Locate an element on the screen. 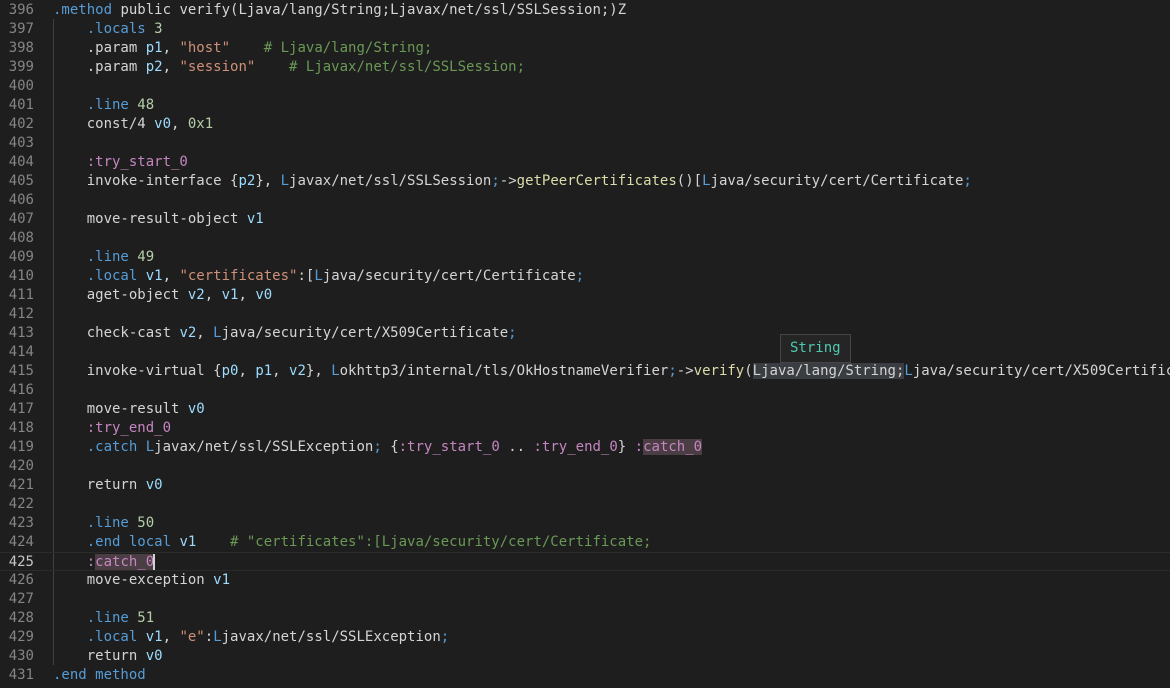 This screenshot has width=1170, height=688. code-text: :catch_0 is located at coordinates (104, 562).